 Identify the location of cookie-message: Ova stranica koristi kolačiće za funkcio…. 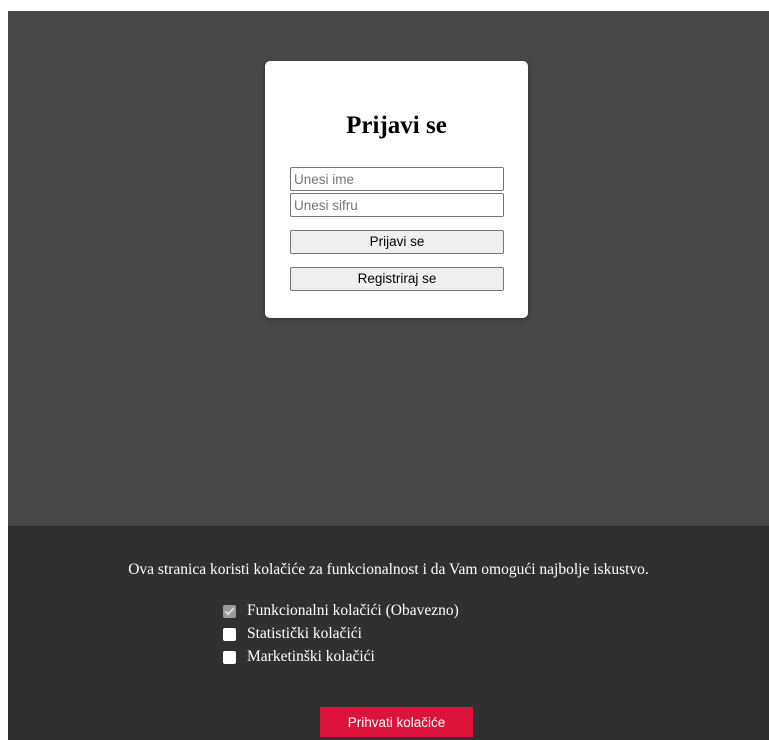
(388, 569).